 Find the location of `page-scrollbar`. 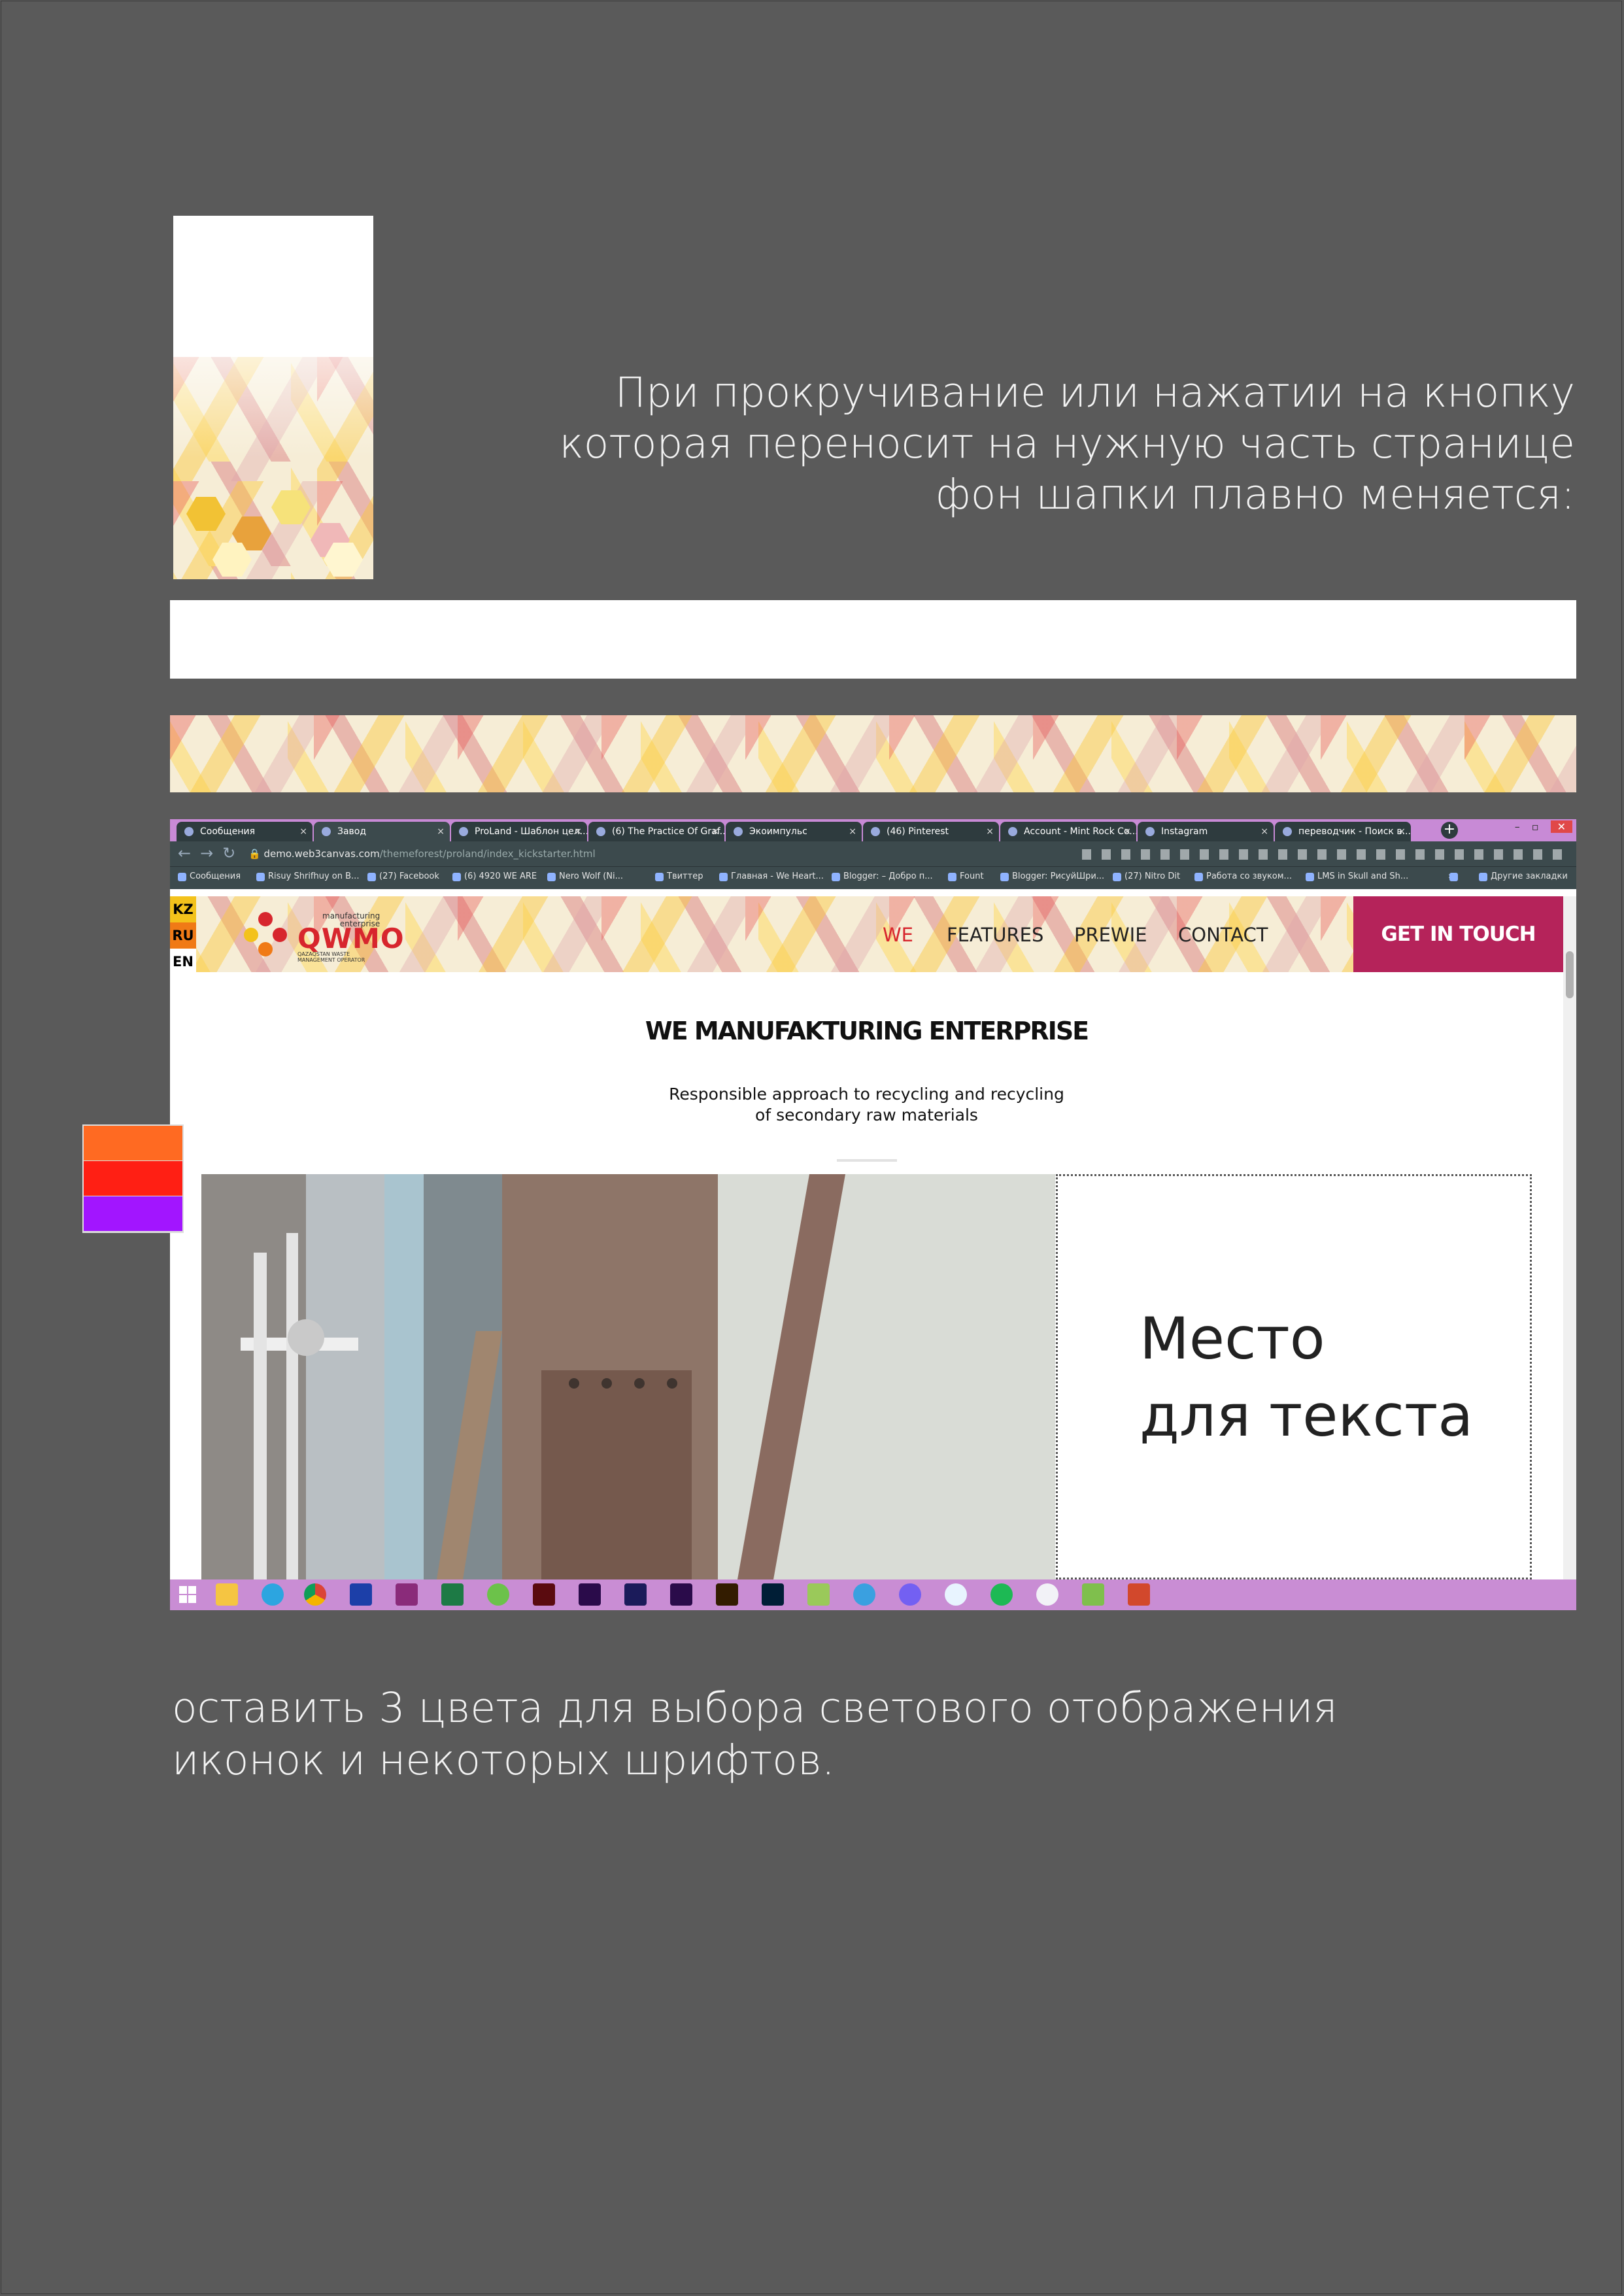

page-scrollbar is located at coordinates (1569, 1243).